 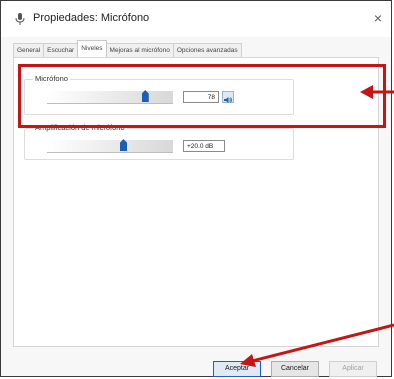 I want to click on tab-niveles: Niveles, so click(x=92, y=48).